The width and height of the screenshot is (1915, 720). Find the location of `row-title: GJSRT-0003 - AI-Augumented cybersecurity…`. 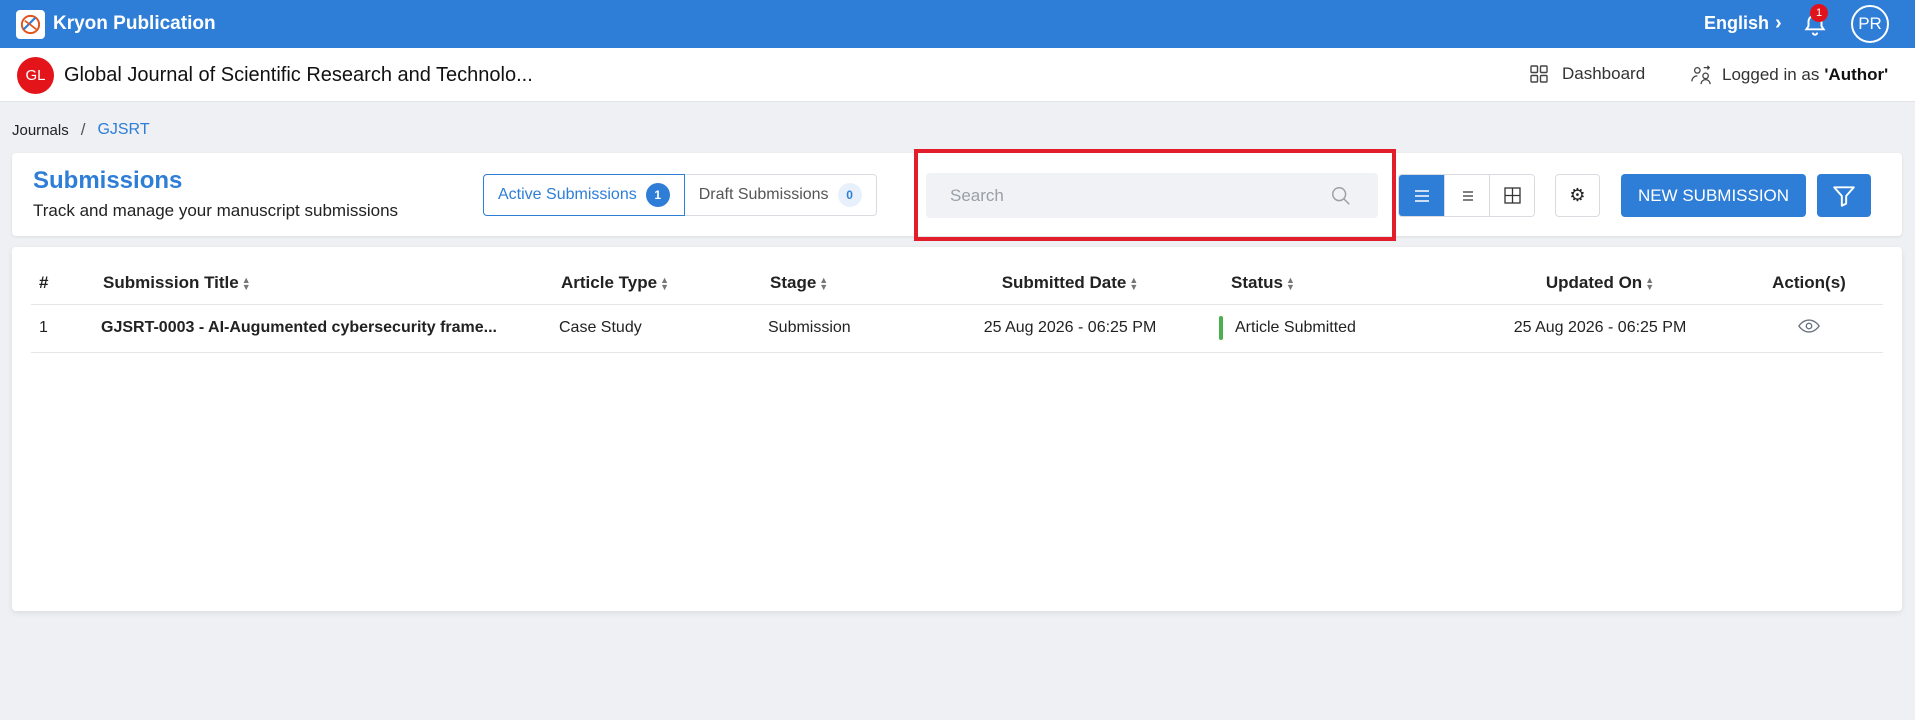

row-title: GJSRT-0003 - AI-Augumented cybersecurity… is located at coordinates (322, 328).